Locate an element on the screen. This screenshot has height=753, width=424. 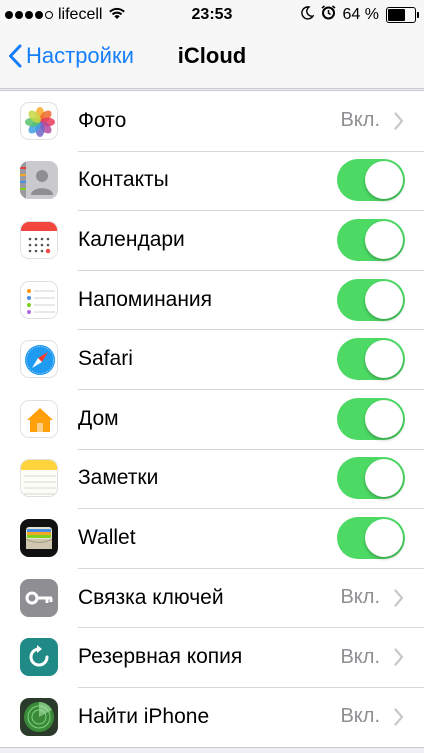
wallet-icon is located at coordinates (39, 537).